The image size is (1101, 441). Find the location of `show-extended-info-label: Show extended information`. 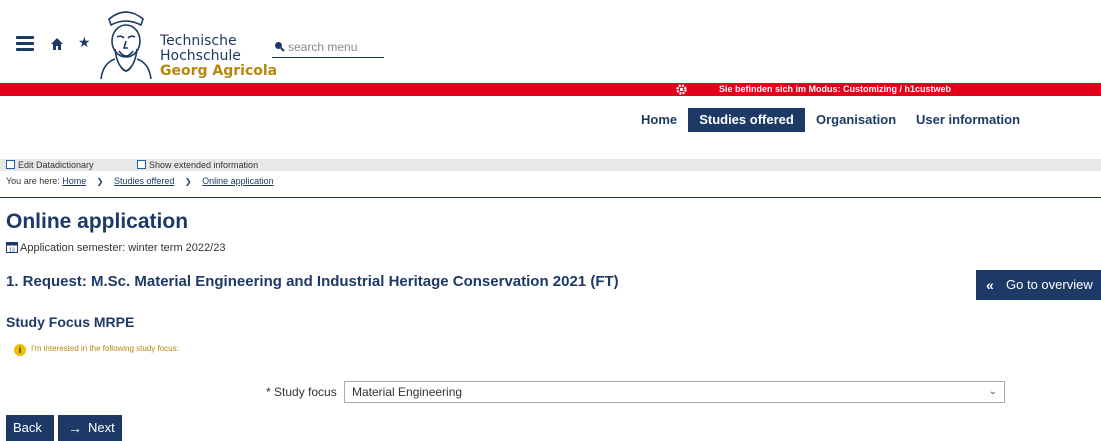

show-extended-info-label: Show extended information is located at coordinates (204, 165).